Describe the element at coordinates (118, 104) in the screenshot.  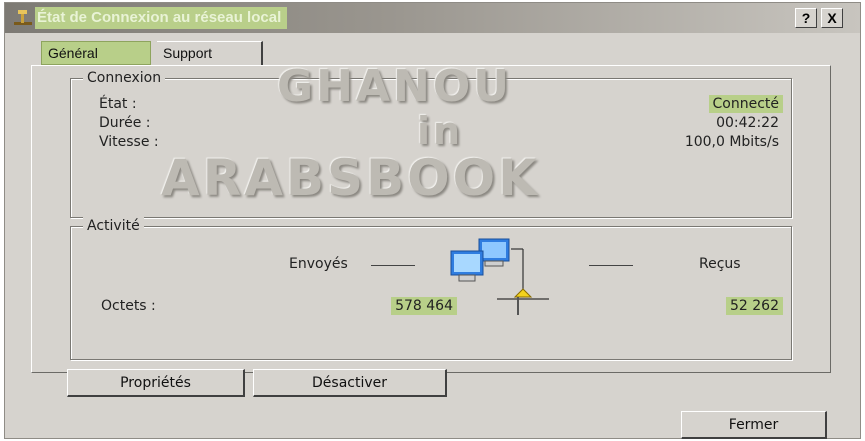
I see `state-label: État :` at that location.